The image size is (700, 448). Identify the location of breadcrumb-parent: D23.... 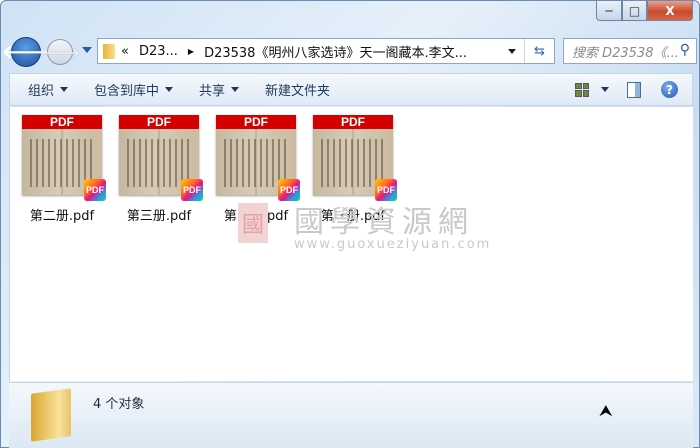
(158, 51).